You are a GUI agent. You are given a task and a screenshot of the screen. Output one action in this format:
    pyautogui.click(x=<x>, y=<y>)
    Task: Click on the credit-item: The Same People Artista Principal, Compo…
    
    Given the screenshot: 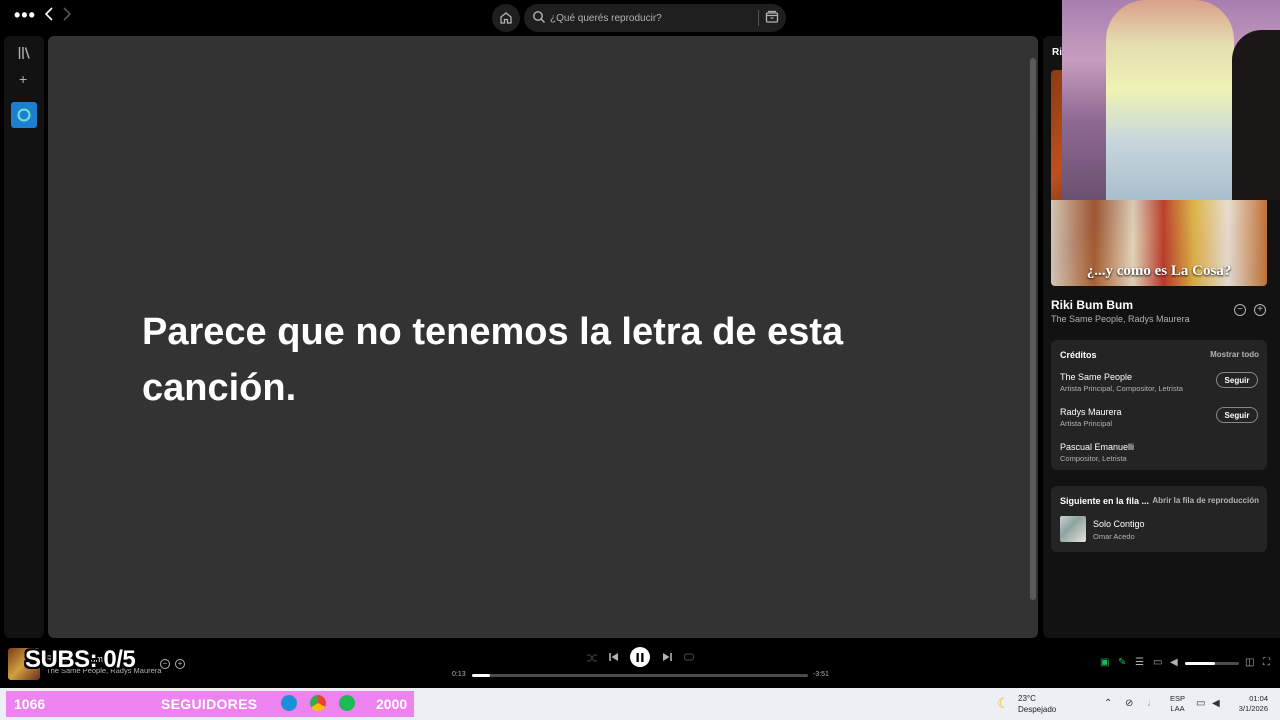 What is the action you would take?
    pyautogui.click(x=1159, y=386)
    